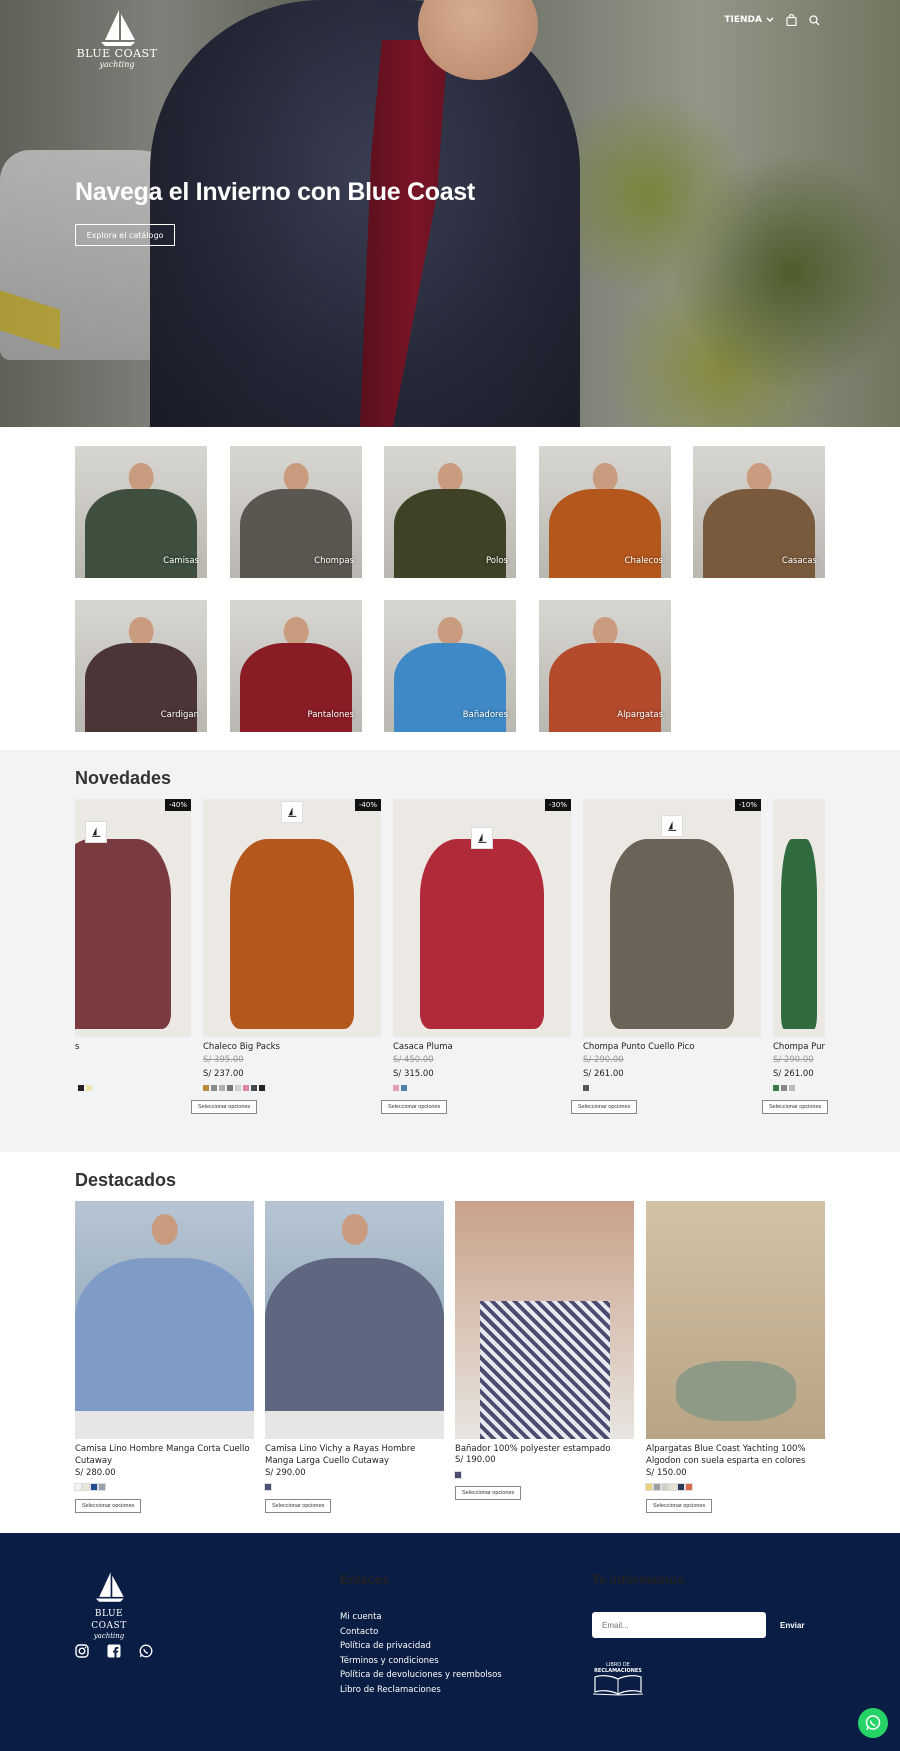 The height and width of the screenshot is (1751, 900). Describe the element at coordinates (759, 512) in the screenshot. I see `category-card: Casacas` at that location.